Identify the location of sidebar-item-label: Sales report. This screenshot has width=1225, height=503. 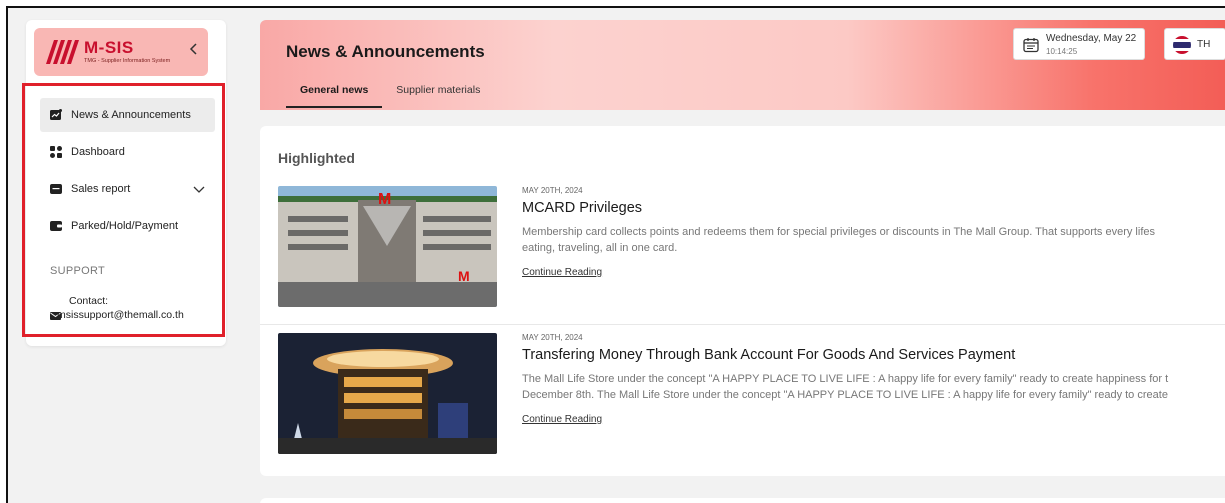
(101, 189).